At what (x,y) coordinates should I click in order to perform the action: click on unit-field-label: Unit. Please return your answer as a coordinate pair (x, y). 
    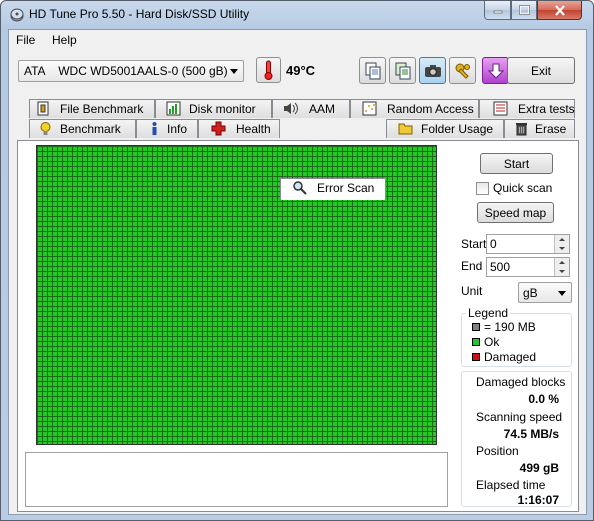
    Looking at the image, I should click on (472, 291).